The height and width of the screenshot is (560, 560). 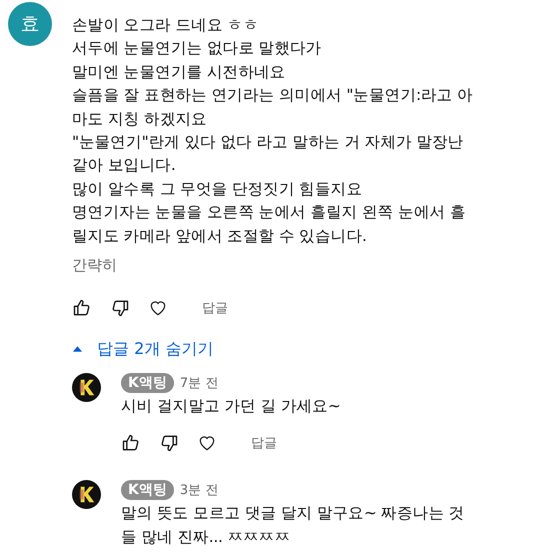 I want to click on reply-line: 말의 뜻도 모르고 댓글 달지 말구요~ 짜증나는 것, so click(x=293, y=513).